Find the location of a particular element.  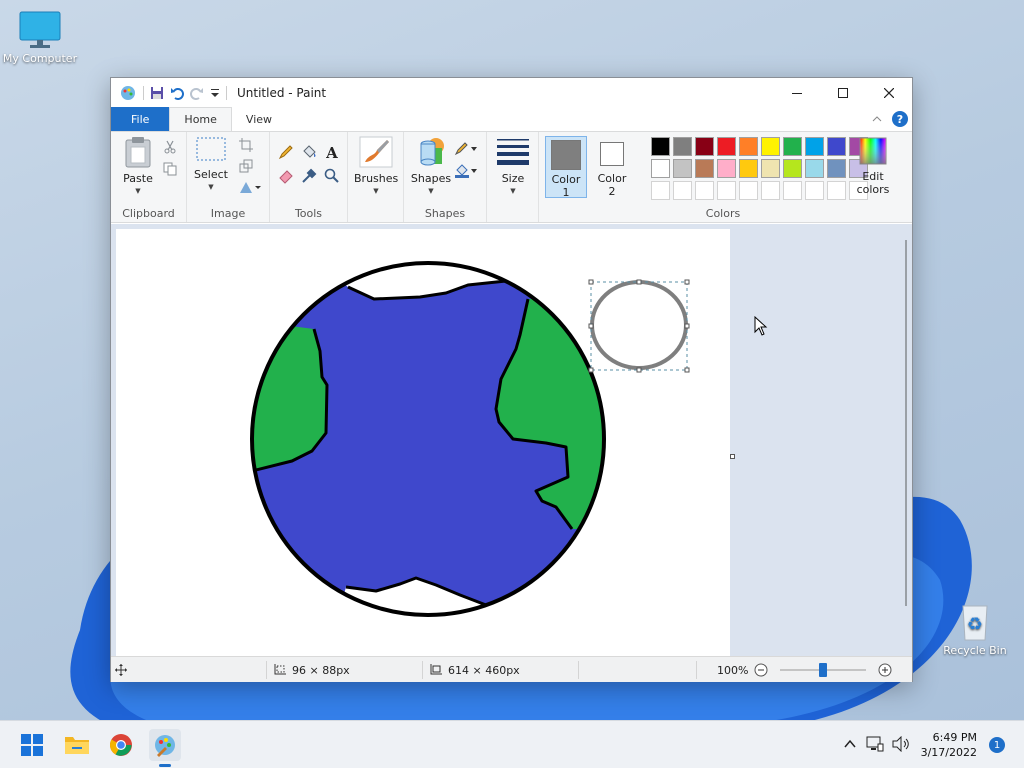

close-button is located at coordinates (889, 92).